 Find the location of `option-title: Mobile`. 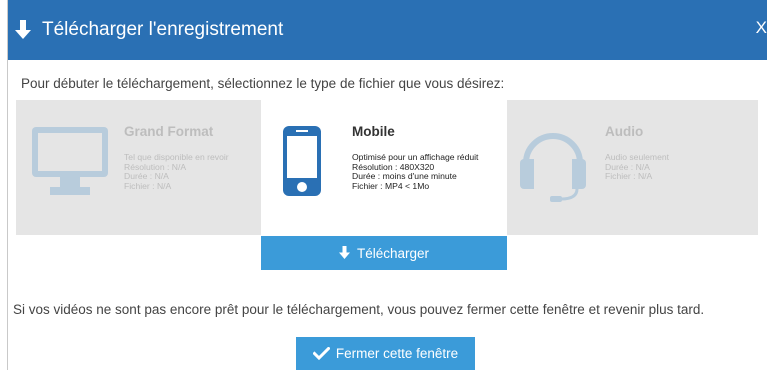

option-title: Mobile is located at coordinates (373, 131).